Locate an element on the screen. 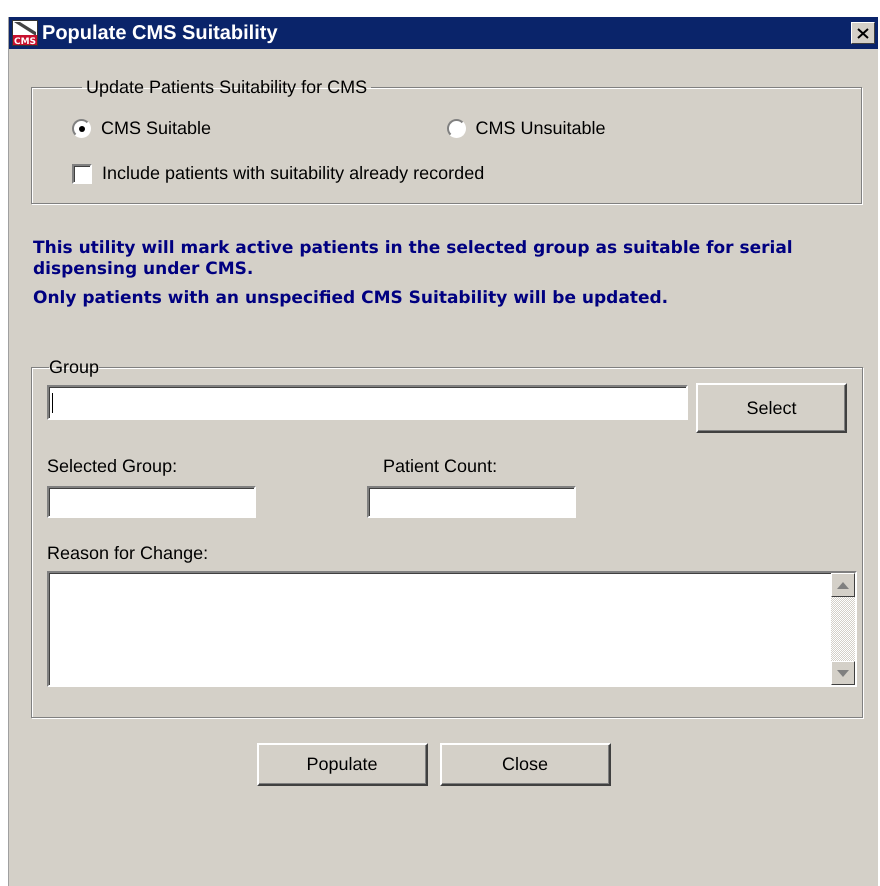 This screenshot has width=880, height=886. dialog-button: Populate is located at coordinates (342, 764).